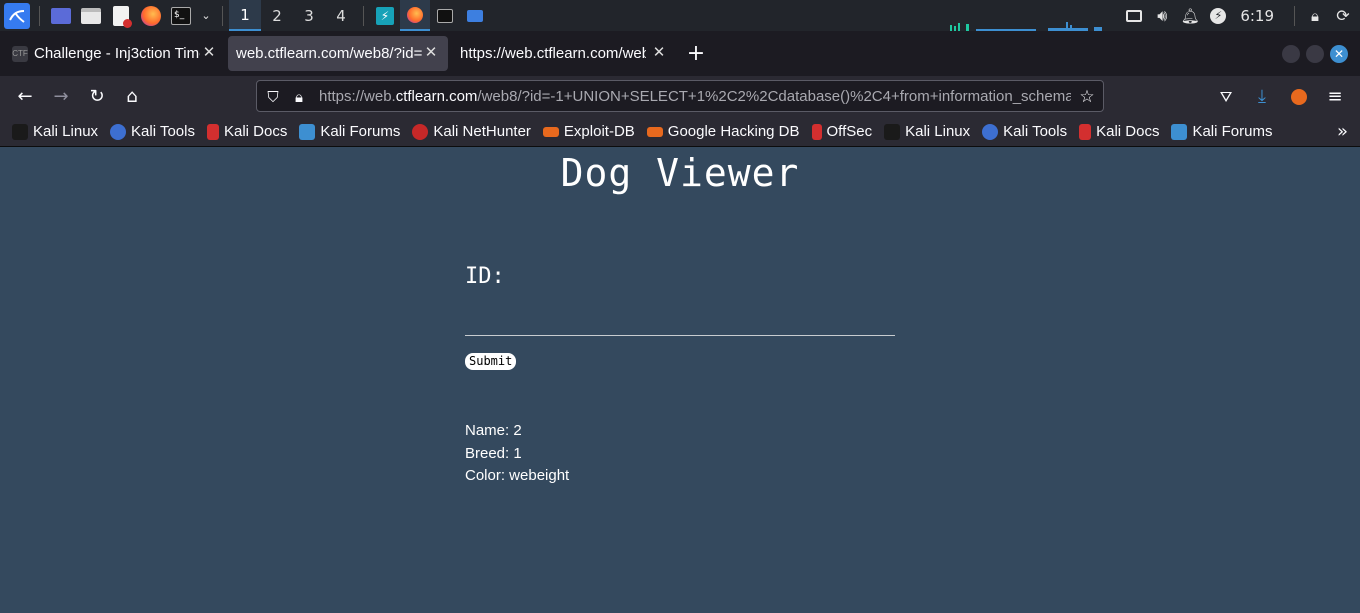 This screenshot has width=1360, height=613. I want to click on bookmark-kali-linux: Kali Linux, so click(55, 131).